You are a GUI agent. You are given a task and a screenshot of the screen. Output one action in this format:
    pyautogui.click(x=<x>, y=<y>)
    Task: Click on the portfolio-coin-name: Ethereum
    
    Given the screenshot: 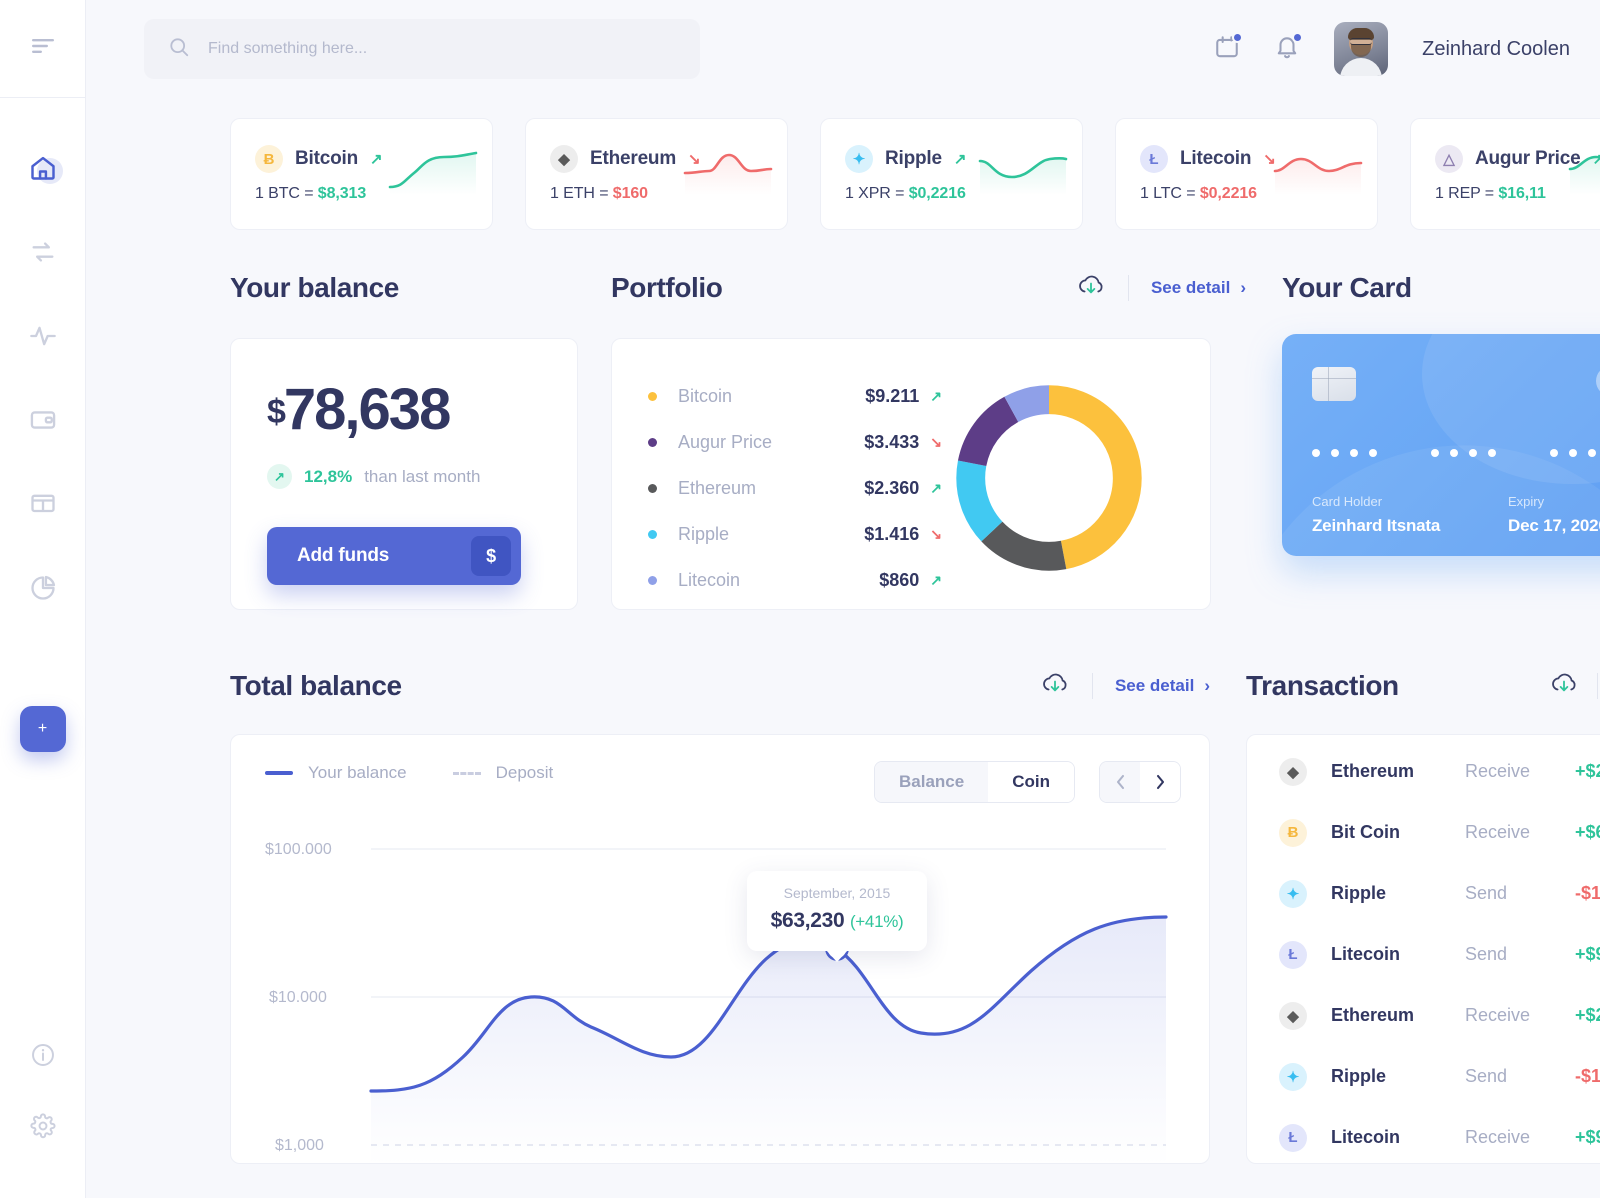 What is the action you would take?
    pyautogui.click(x=717, y=487)
    